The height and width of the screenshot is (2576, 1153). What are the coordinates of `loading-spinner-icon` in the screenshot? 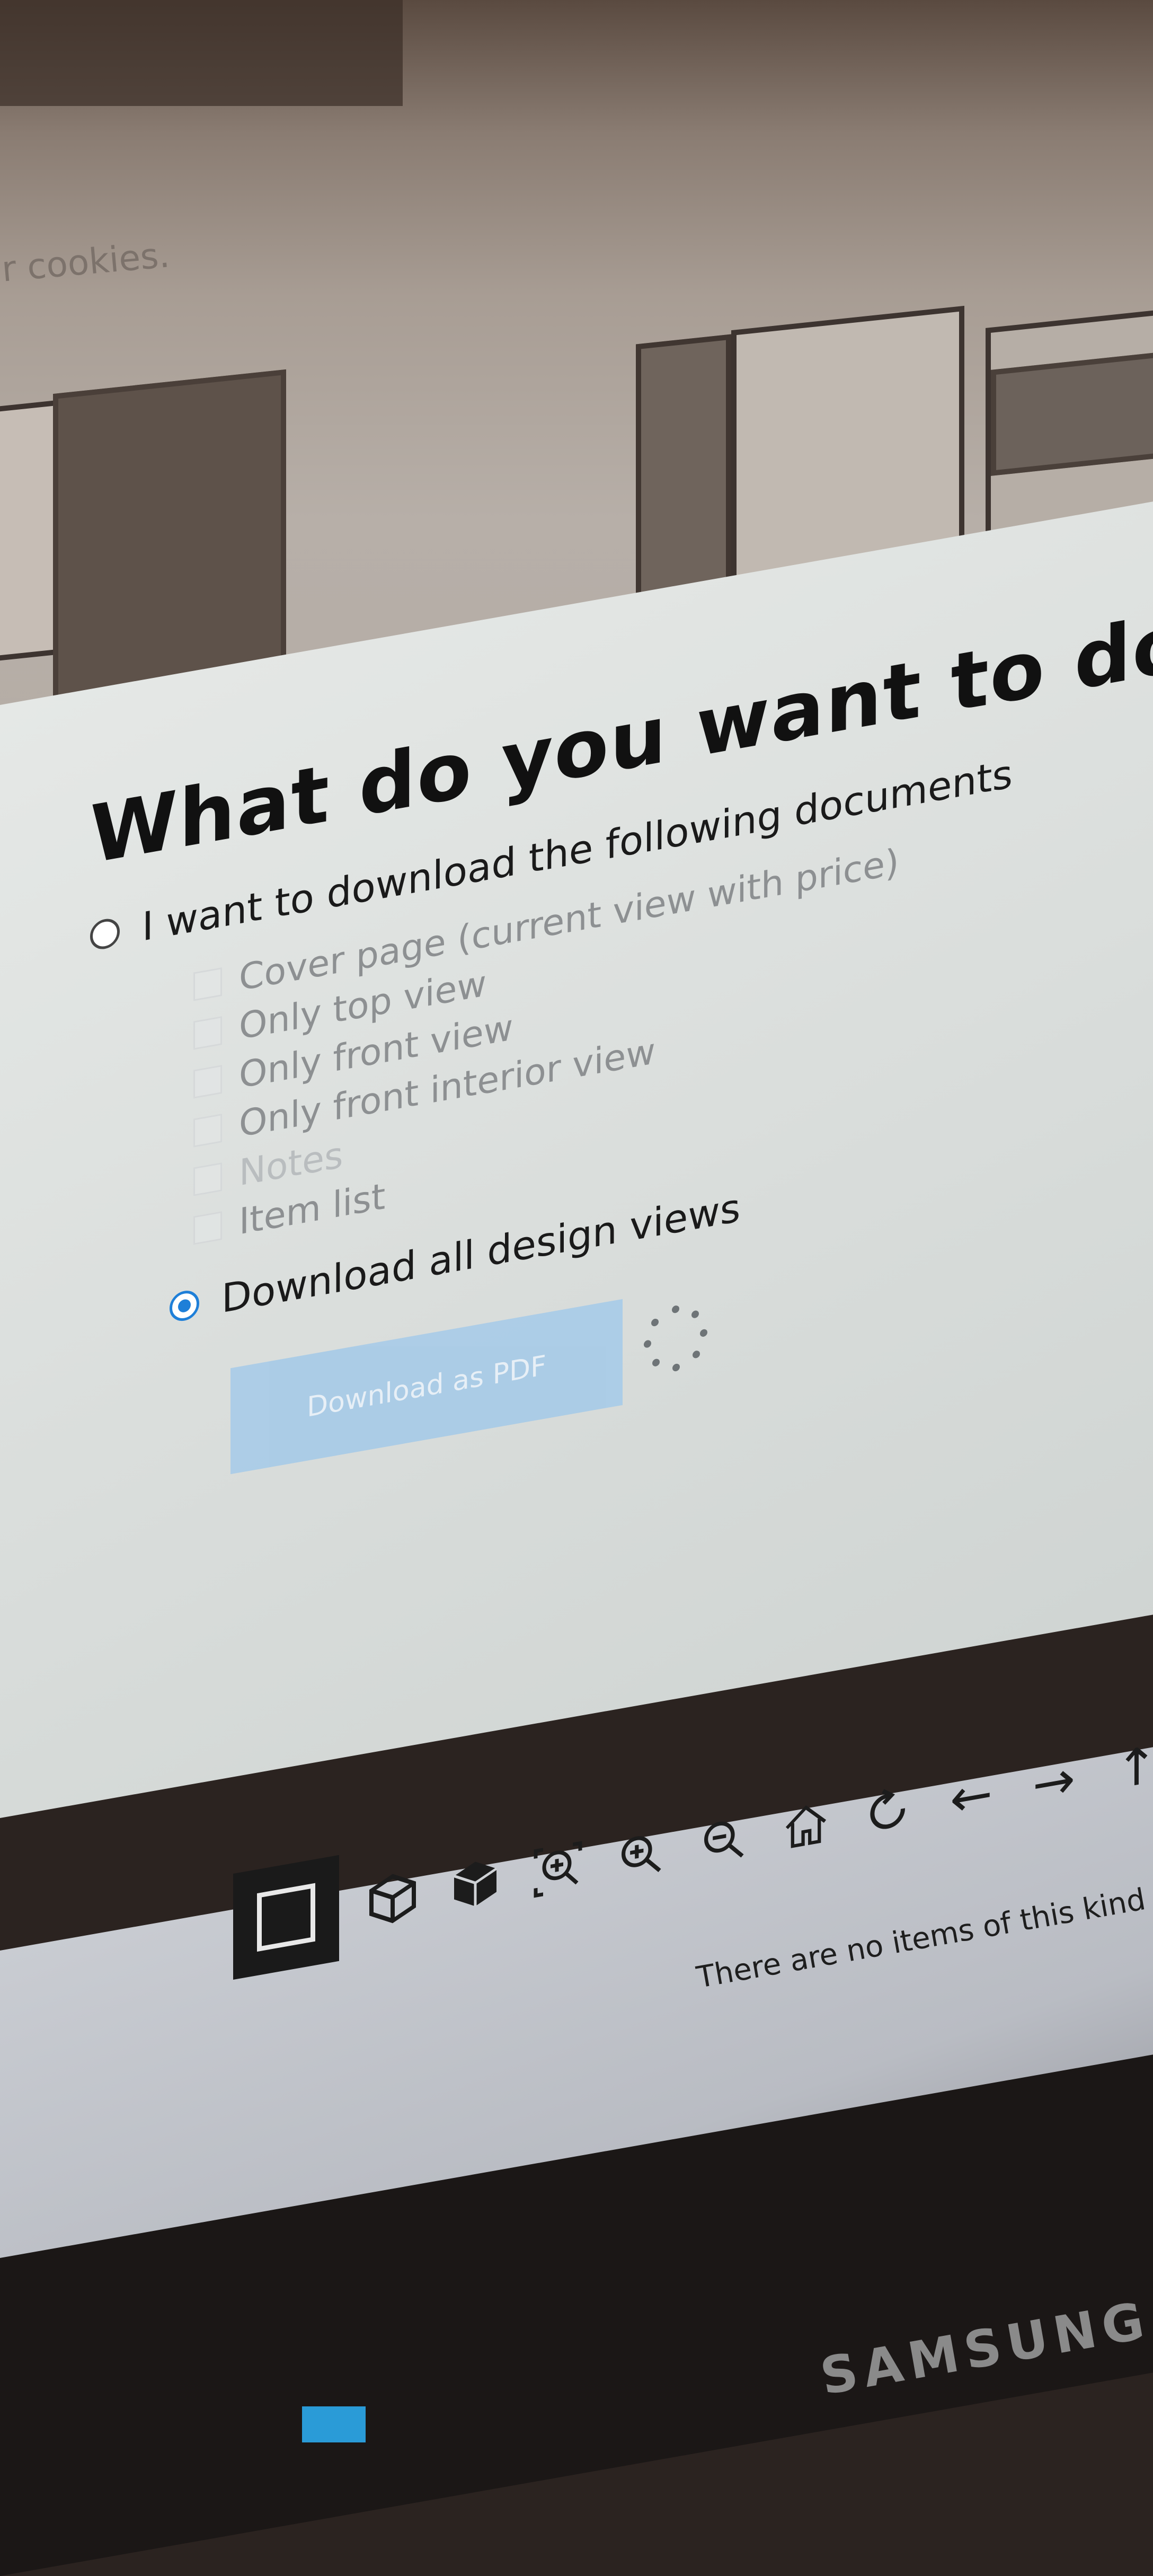 It's located at (676, 1343).